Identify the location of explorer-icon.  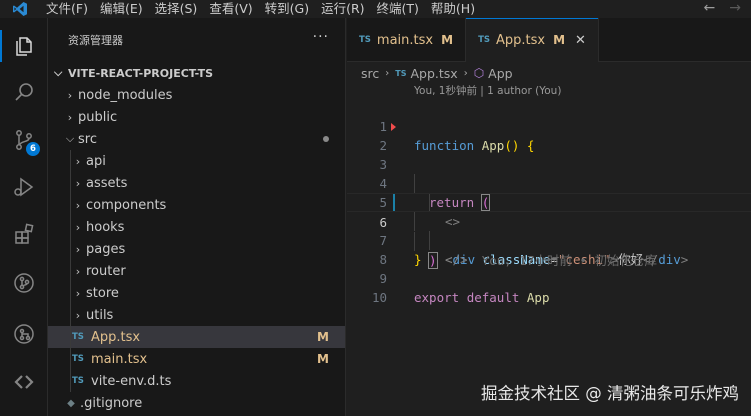
(24, 46).